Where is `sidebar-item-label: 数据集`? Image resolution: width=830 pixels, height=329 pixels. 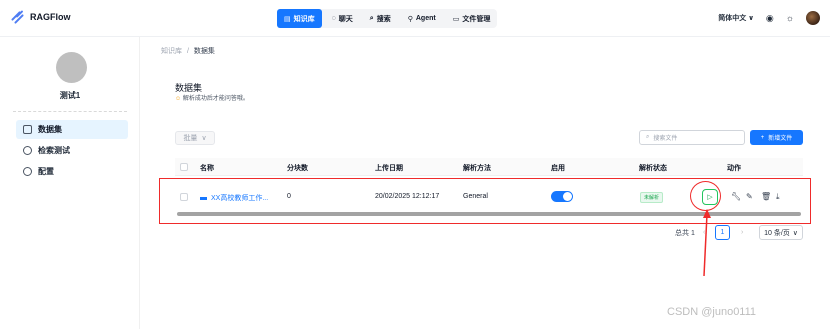 sidebar-item-label: 数据集 is located at coordinates (50, 129).